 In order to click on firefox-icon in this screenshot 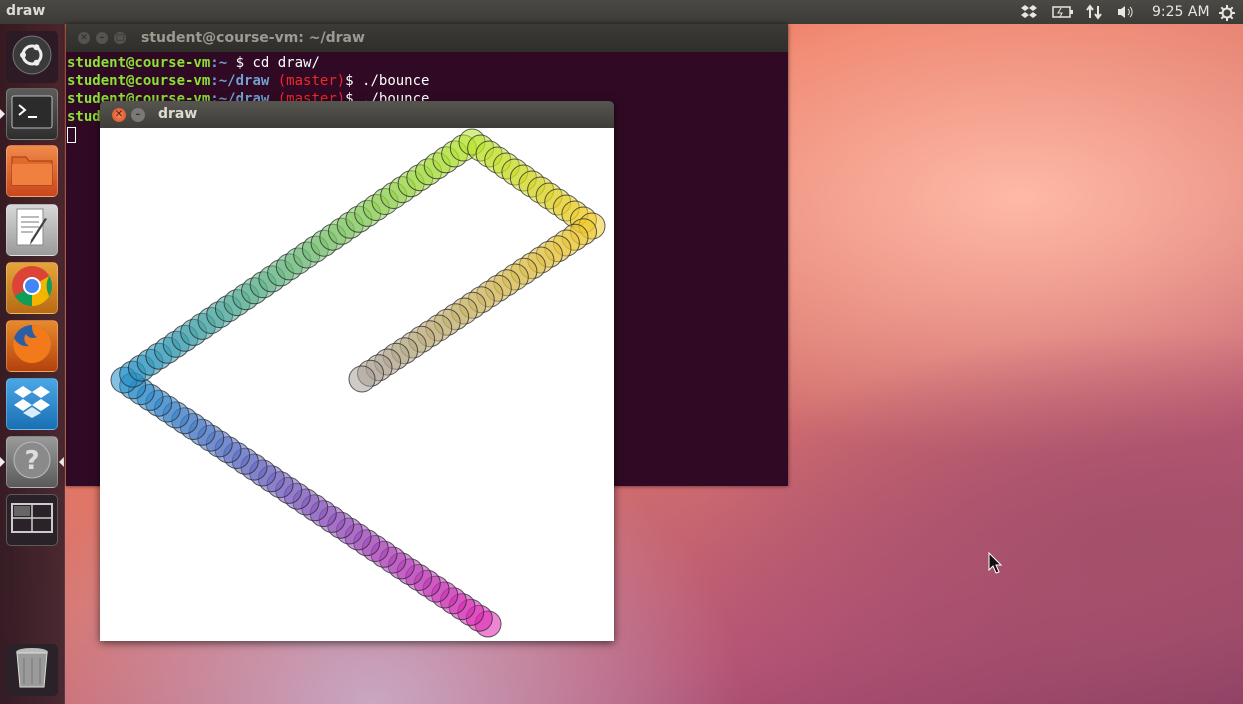, I will do `click(32, 346)`.